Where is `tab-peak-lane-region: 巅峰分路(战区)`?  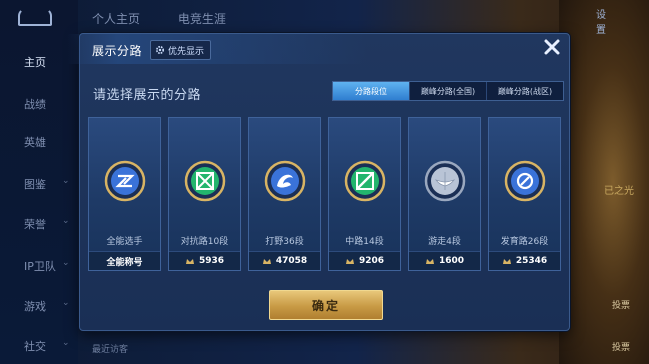 tab-peak-lane-region: 巅峰分路(战区) is located at coordinates (525, 91).